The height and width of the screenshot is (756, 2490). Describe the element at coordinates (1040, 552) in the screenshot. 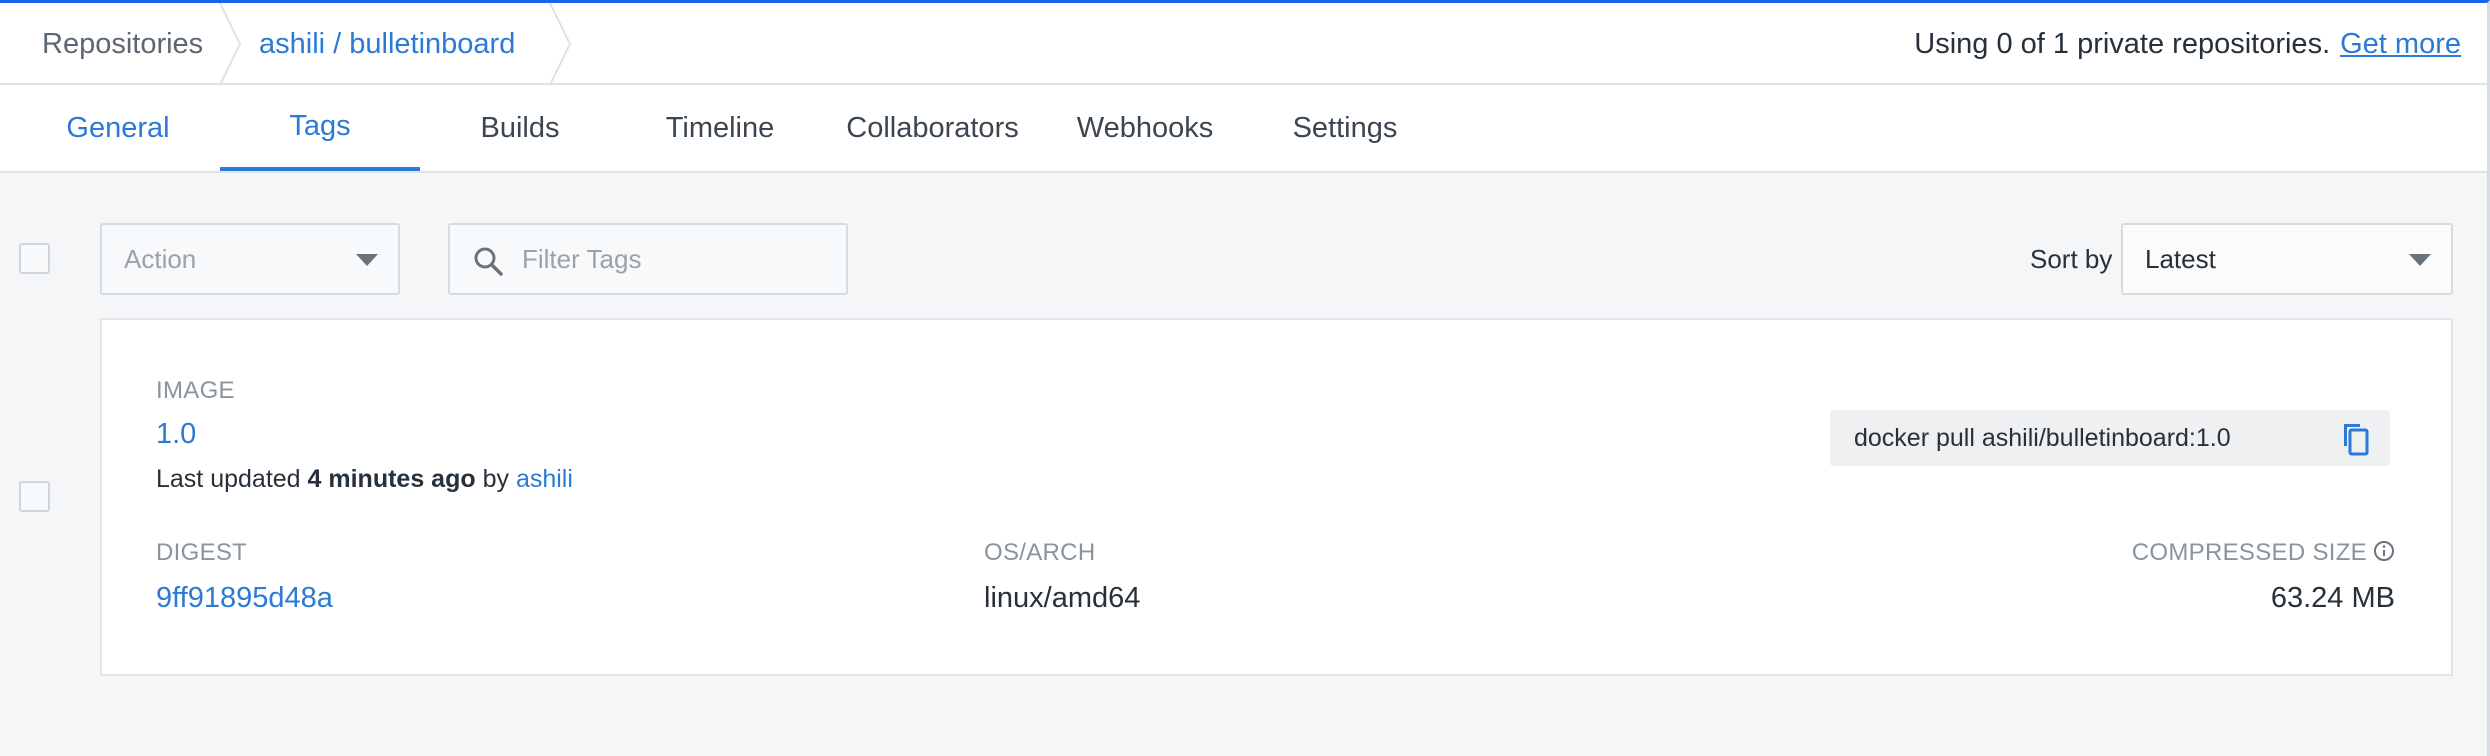

I see `os-arch-label: OS/ARCH` at that location.